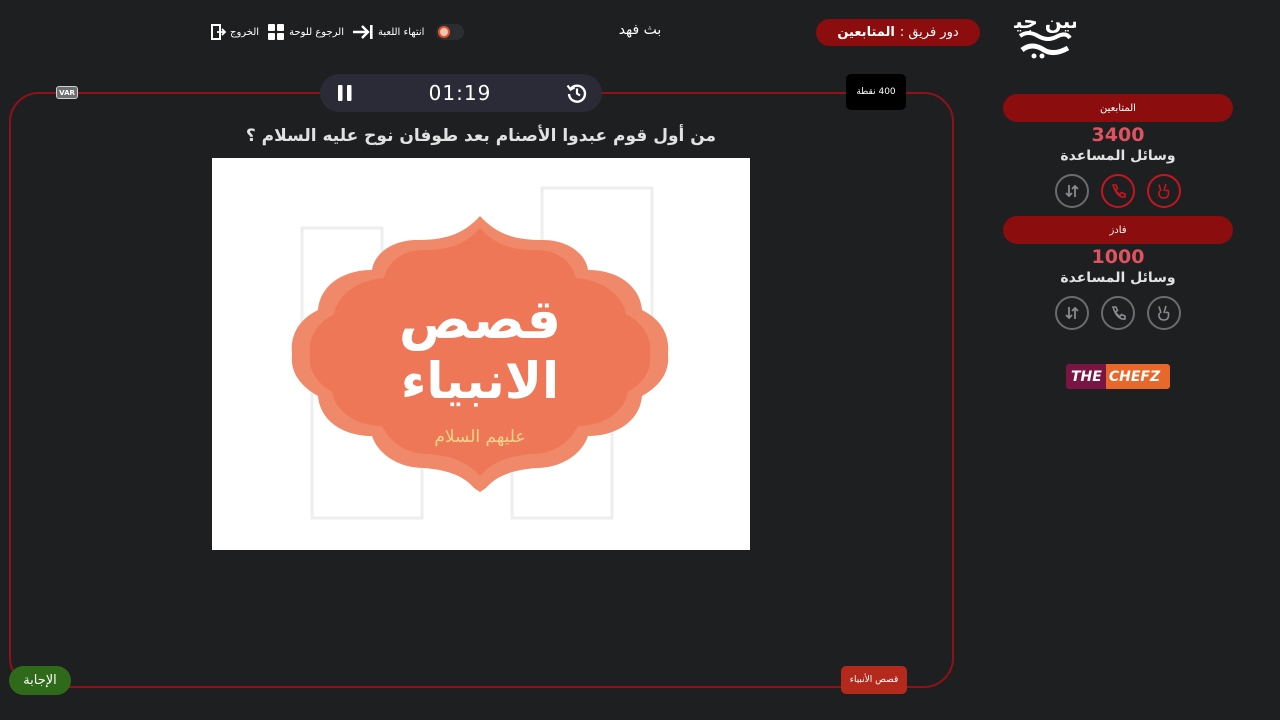 The width and height of the screenshot is (1280, 720). I want to click on back-to-board-button: الرجوع للوحة, so click(305, 32).